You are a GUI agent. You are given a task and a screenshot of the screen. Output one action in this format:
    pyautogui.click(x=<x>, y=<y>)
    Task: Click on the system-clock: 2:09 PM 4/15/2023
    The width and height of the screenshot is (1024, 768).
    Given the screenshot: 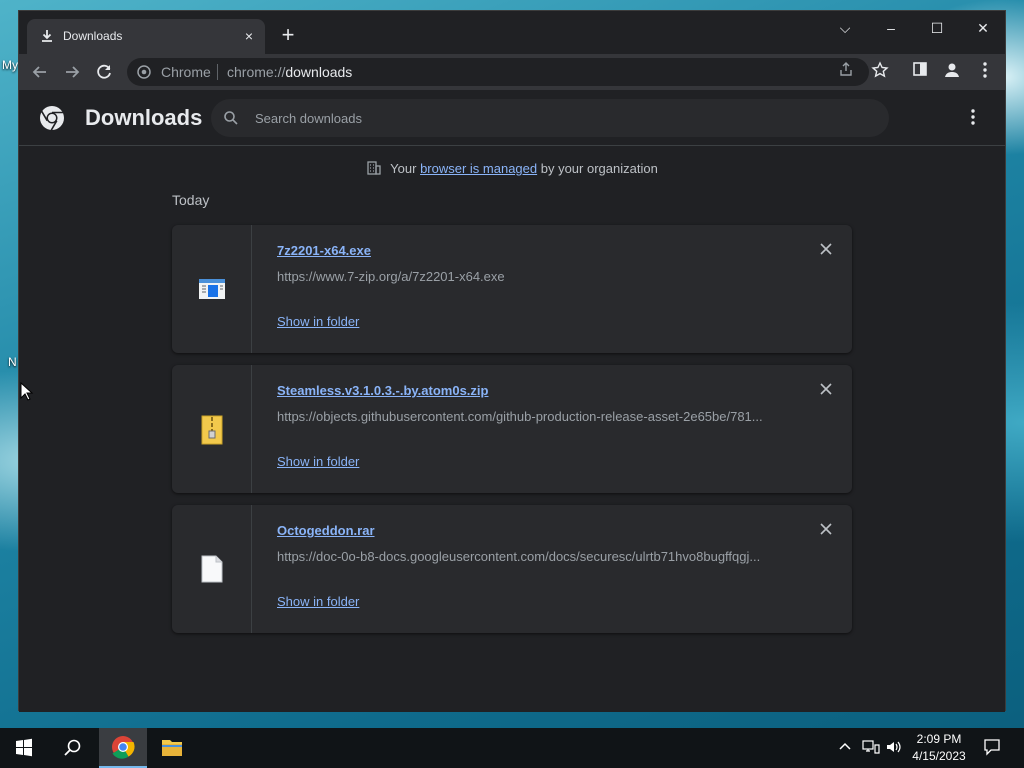 What is the action you would take?
    pyautogui.click(x=939, y=748)
    